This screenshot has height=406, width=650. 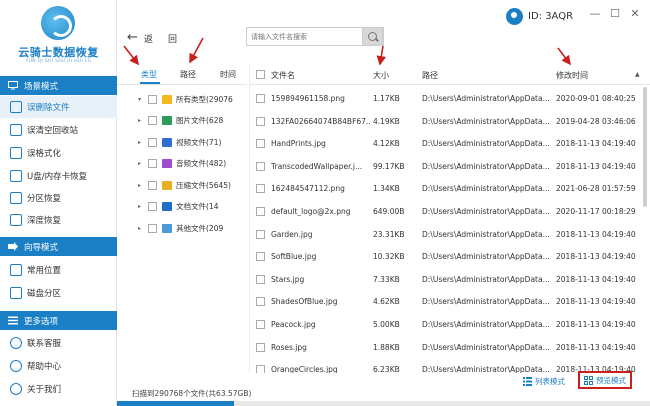 What do you see at coordinates (514, 16) in the screenshot?
I see `user-avatar-icon` at bounding box center [514, 16].